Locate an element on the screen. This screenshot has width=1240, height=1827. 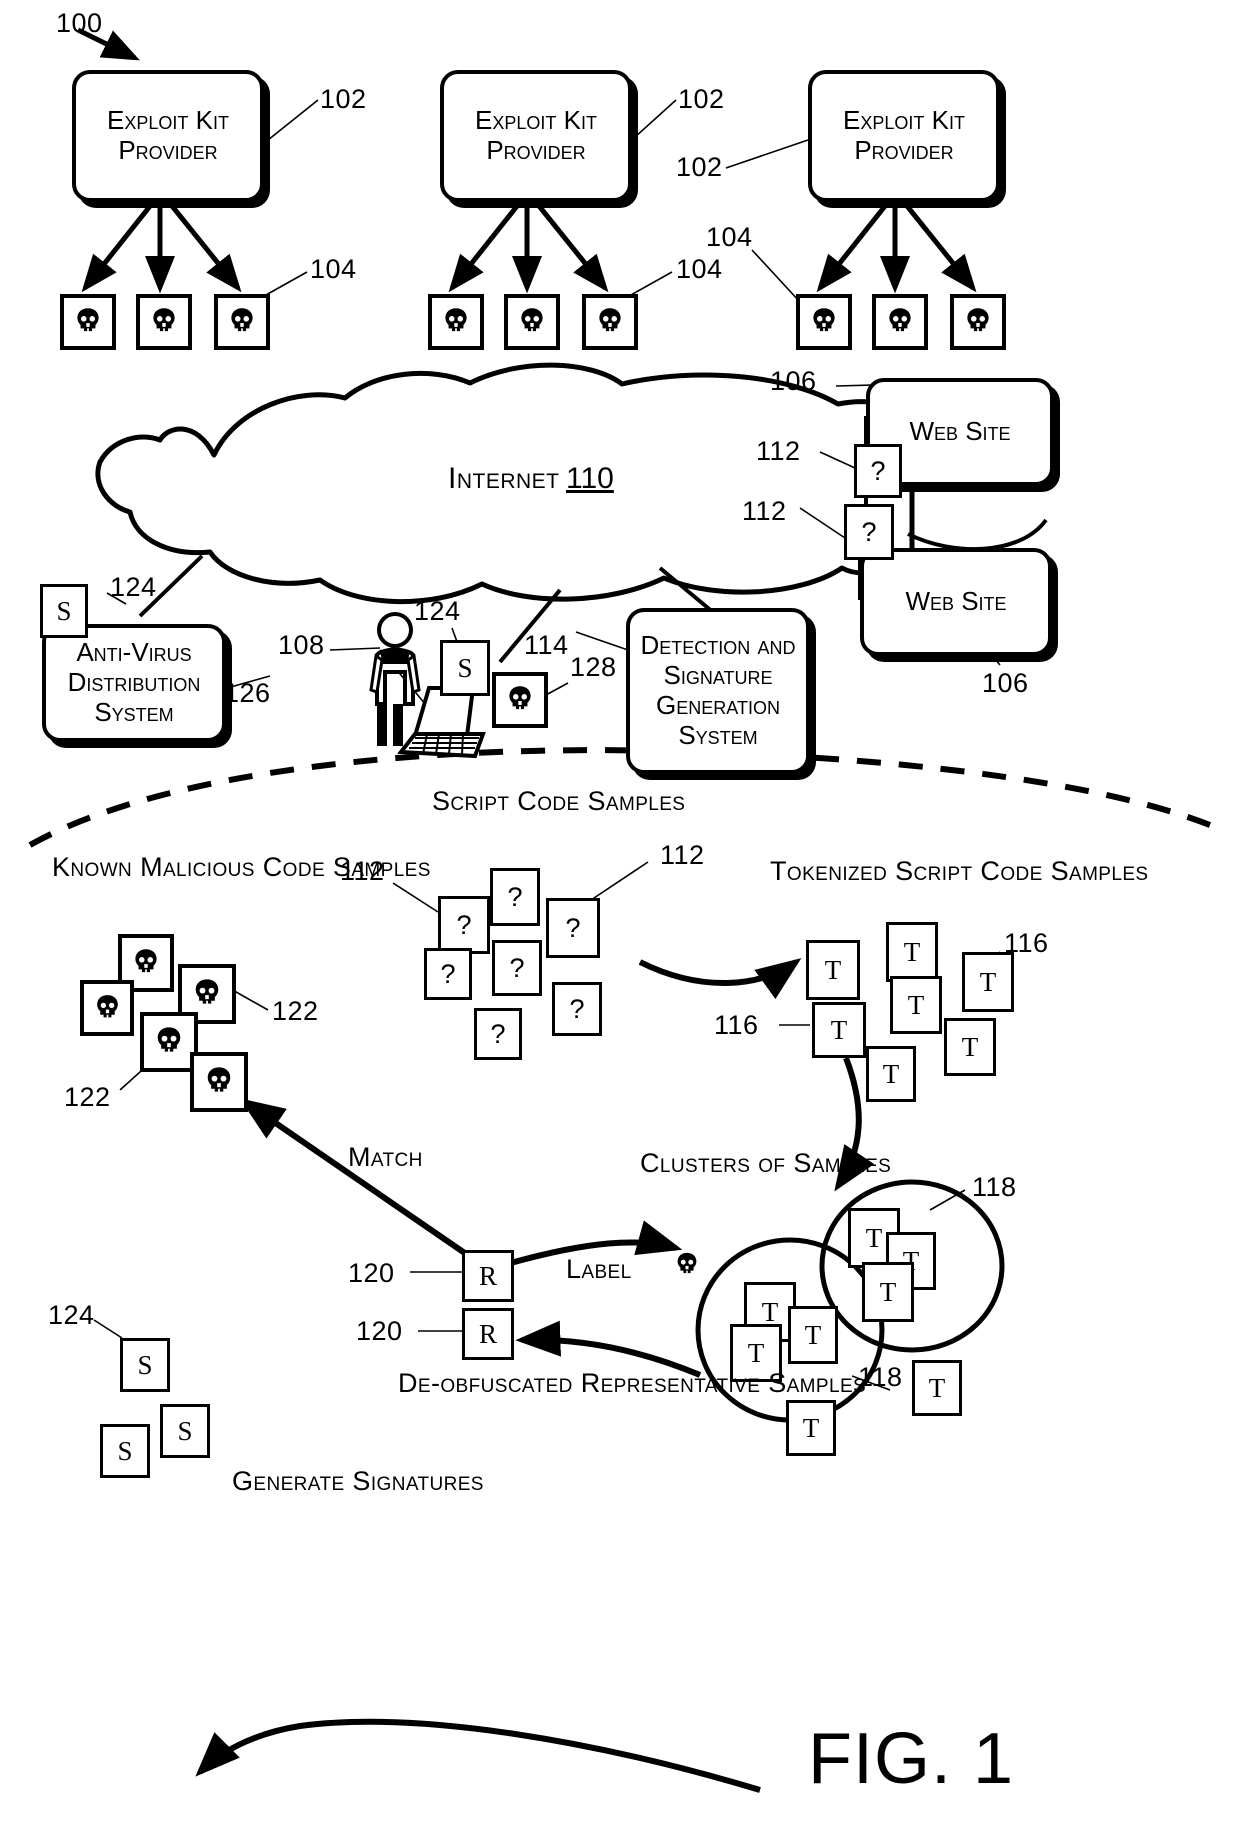
exploit-kit-provider-2: Exploit Kit Provider is located at coordinates (536, 136).